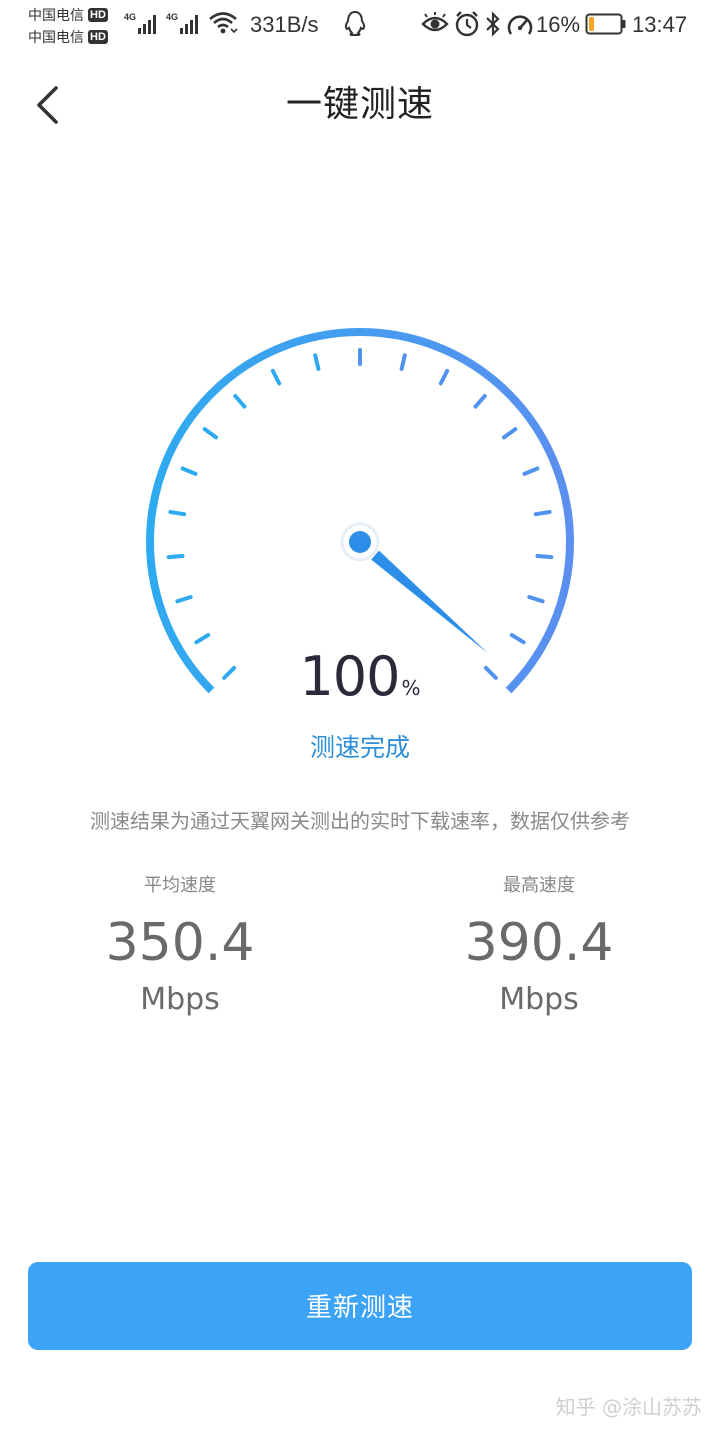 This screenshot has height=1440, width=720. What do you see at coordinates (223, 23) in the screenshot?
I see `wifi-icon` at bounding box center [223, 23].